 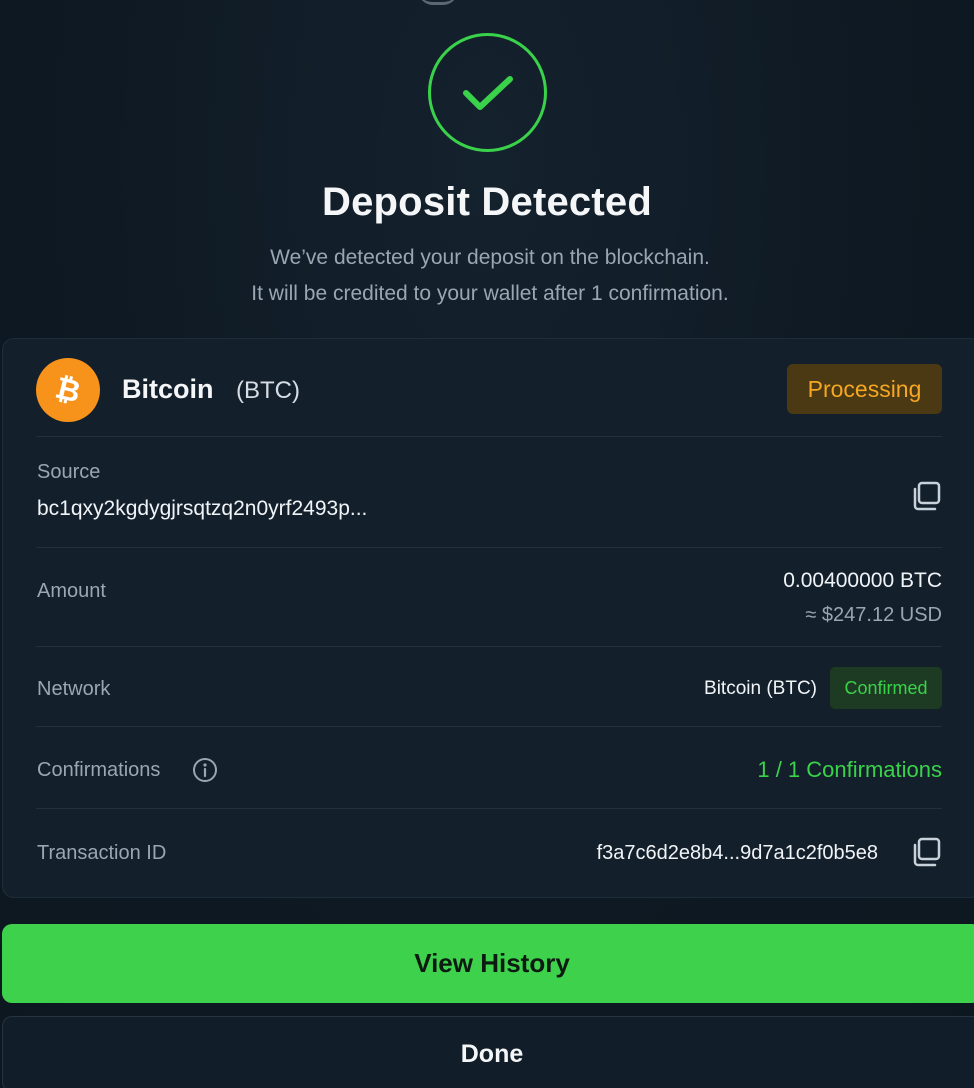 I want to click on bitcoin-icon: ₿, so click(x=68, y=390).